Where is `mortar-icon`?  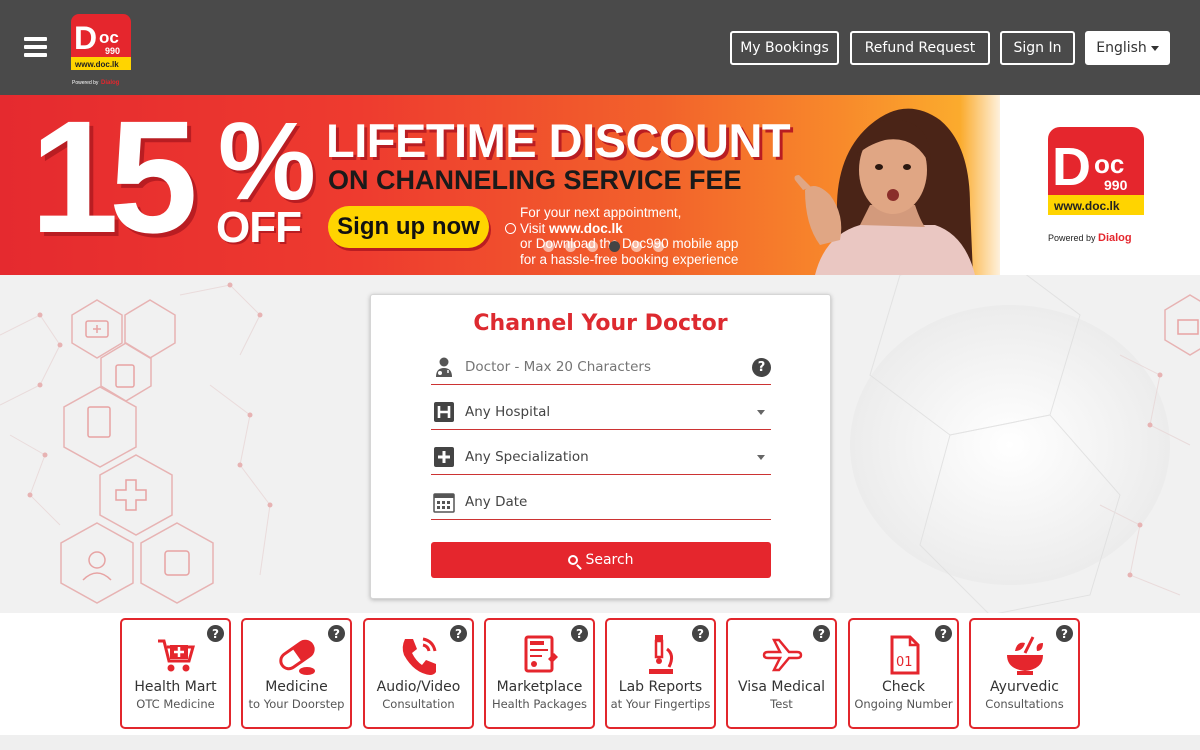 mortar-icon is located at coordinates (1024, 655).